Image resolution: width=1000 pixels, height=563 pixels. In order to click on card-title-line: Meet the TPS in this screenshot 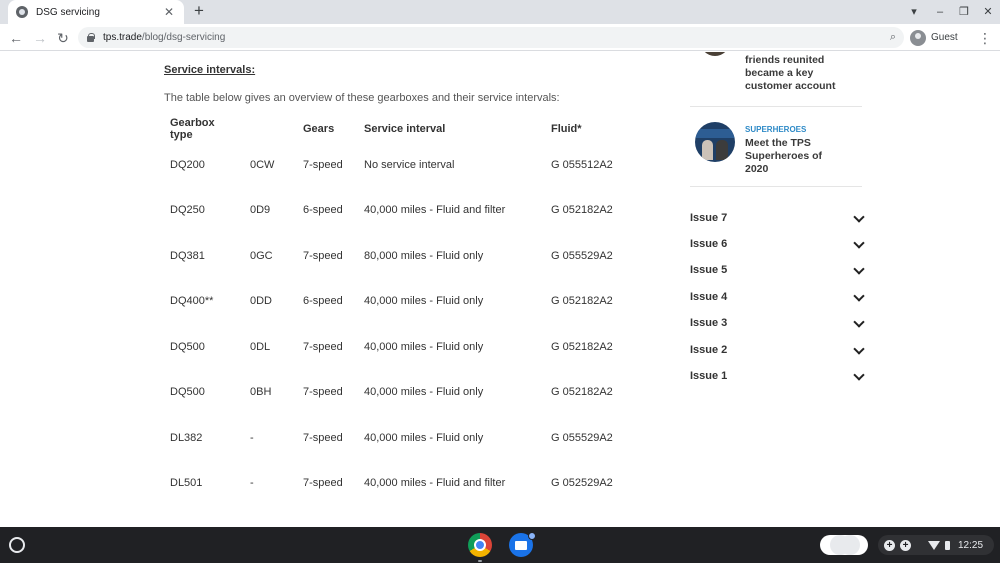, I will do `click(778, 143)`.